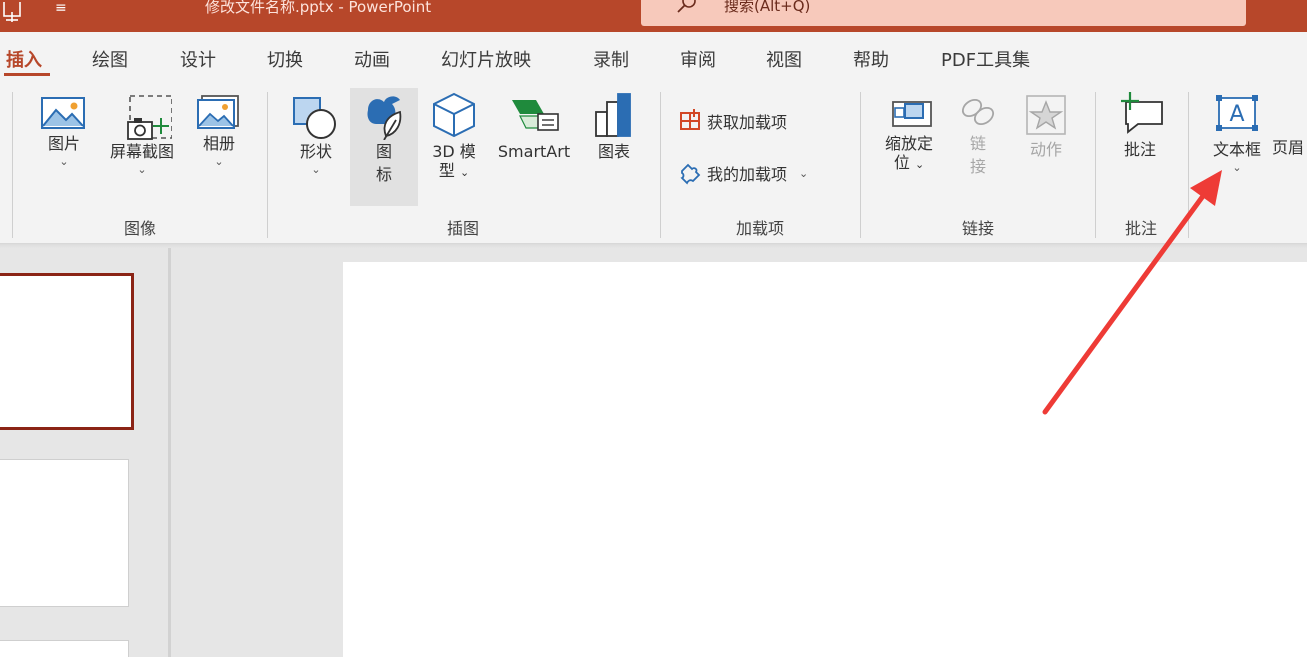 The image size is (1307, 657). What do you see at coordinates (1046, 115) in the screenshot?
I see `action-star-icon` at bounding box center [1046, 115].